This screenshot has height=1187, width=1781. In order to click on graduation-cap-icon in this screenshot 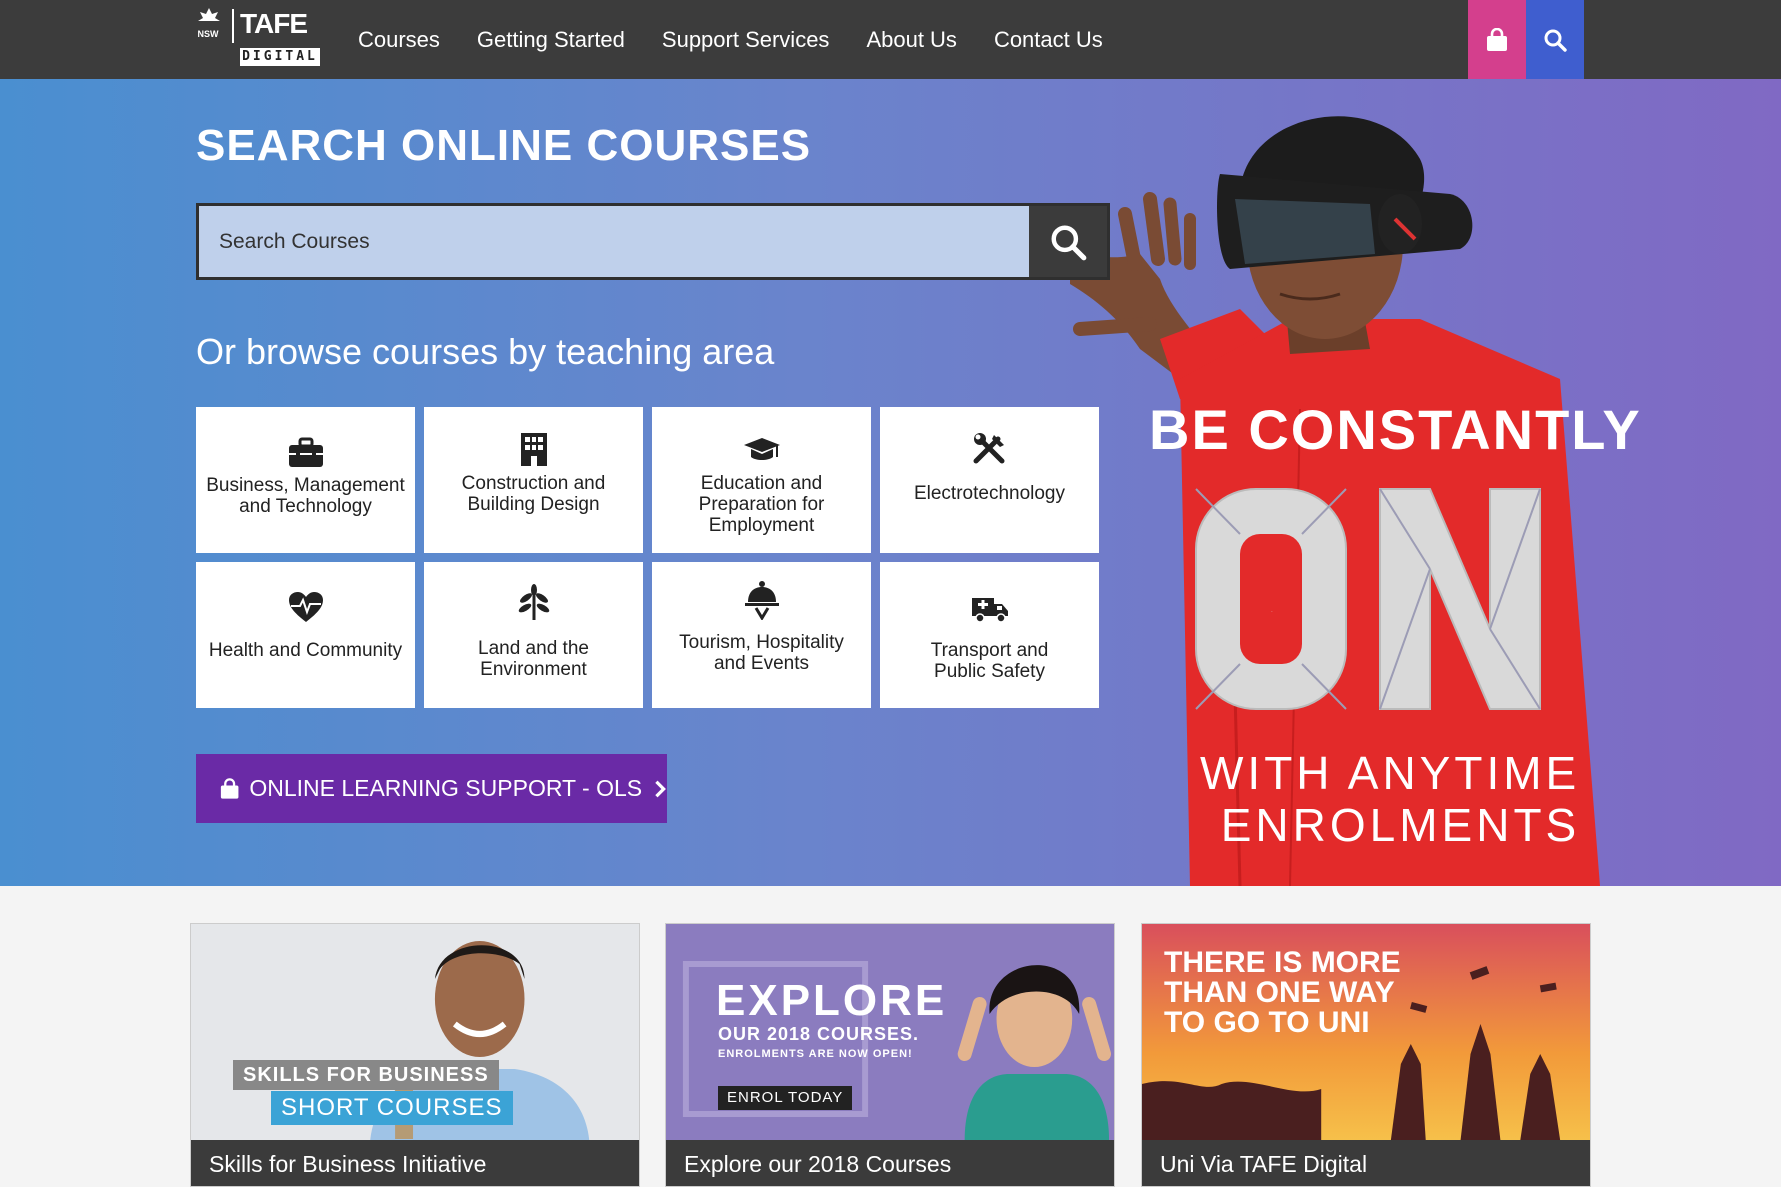, I will do `click(762, 446)`.